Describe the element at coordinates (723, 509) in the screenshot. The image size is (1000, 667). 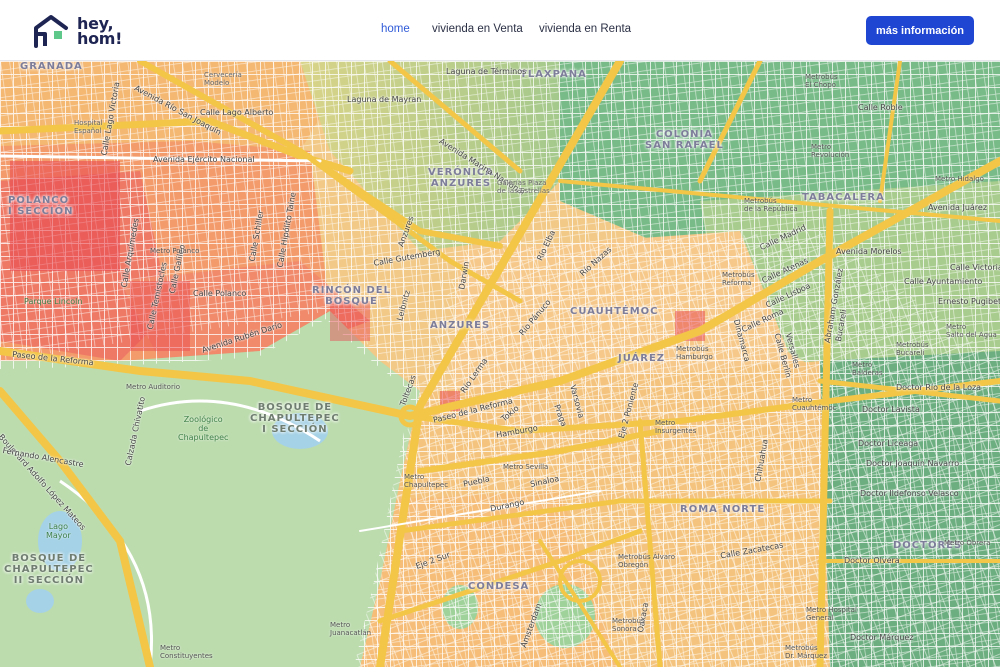
I see `area-label-roma-norte: ROMA NORTE` at that location.